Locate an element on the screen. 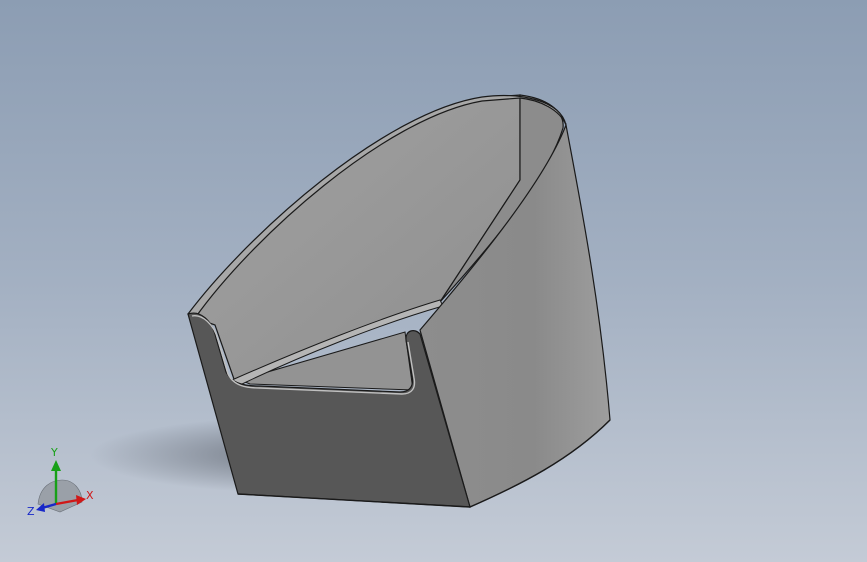  x-axis-label: X is located at coordinates (90, 495).